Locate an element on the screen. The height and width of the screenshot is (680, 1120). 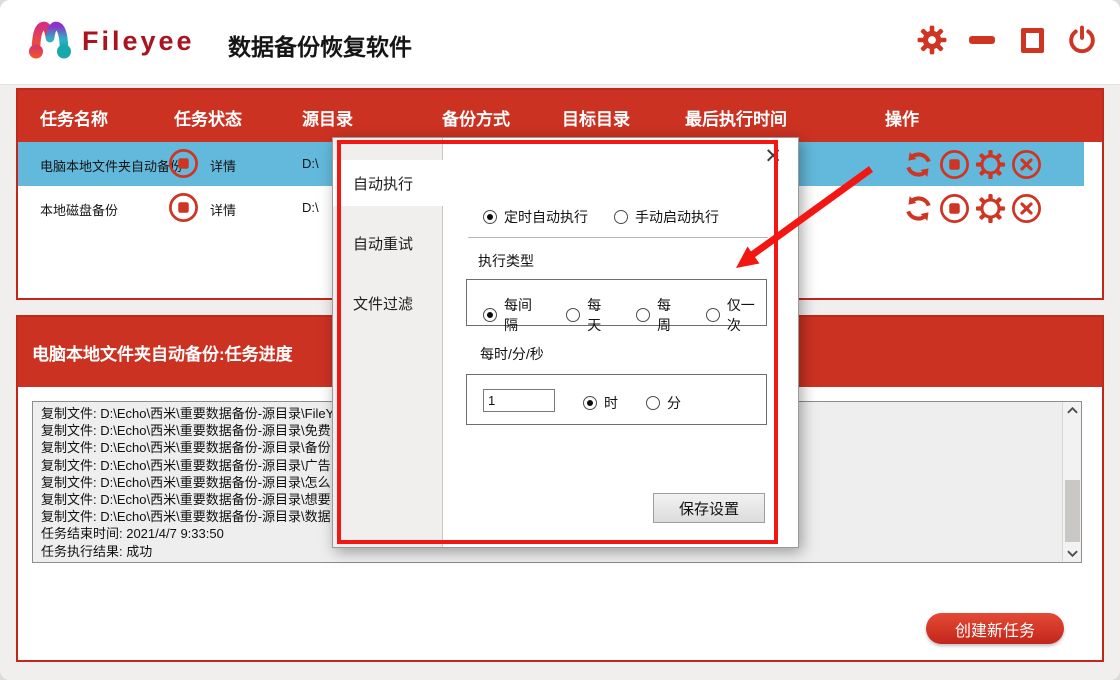
interval-group: 时 分 is located at coordinates (616, 399).